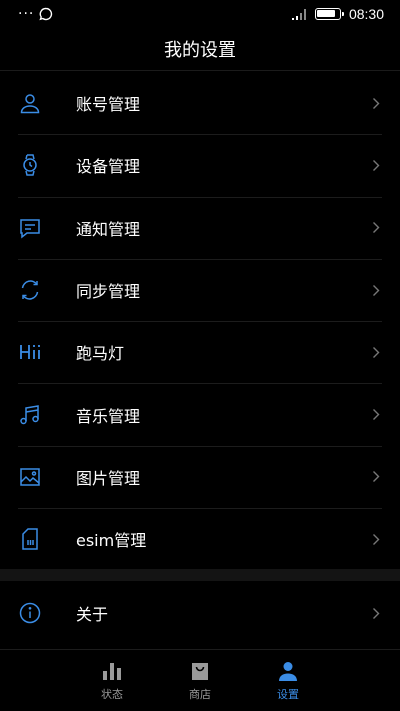  What do you see at coordinates (38, 477) in the screenshot?
I see `image-icon` at bounding box center [38, 477].